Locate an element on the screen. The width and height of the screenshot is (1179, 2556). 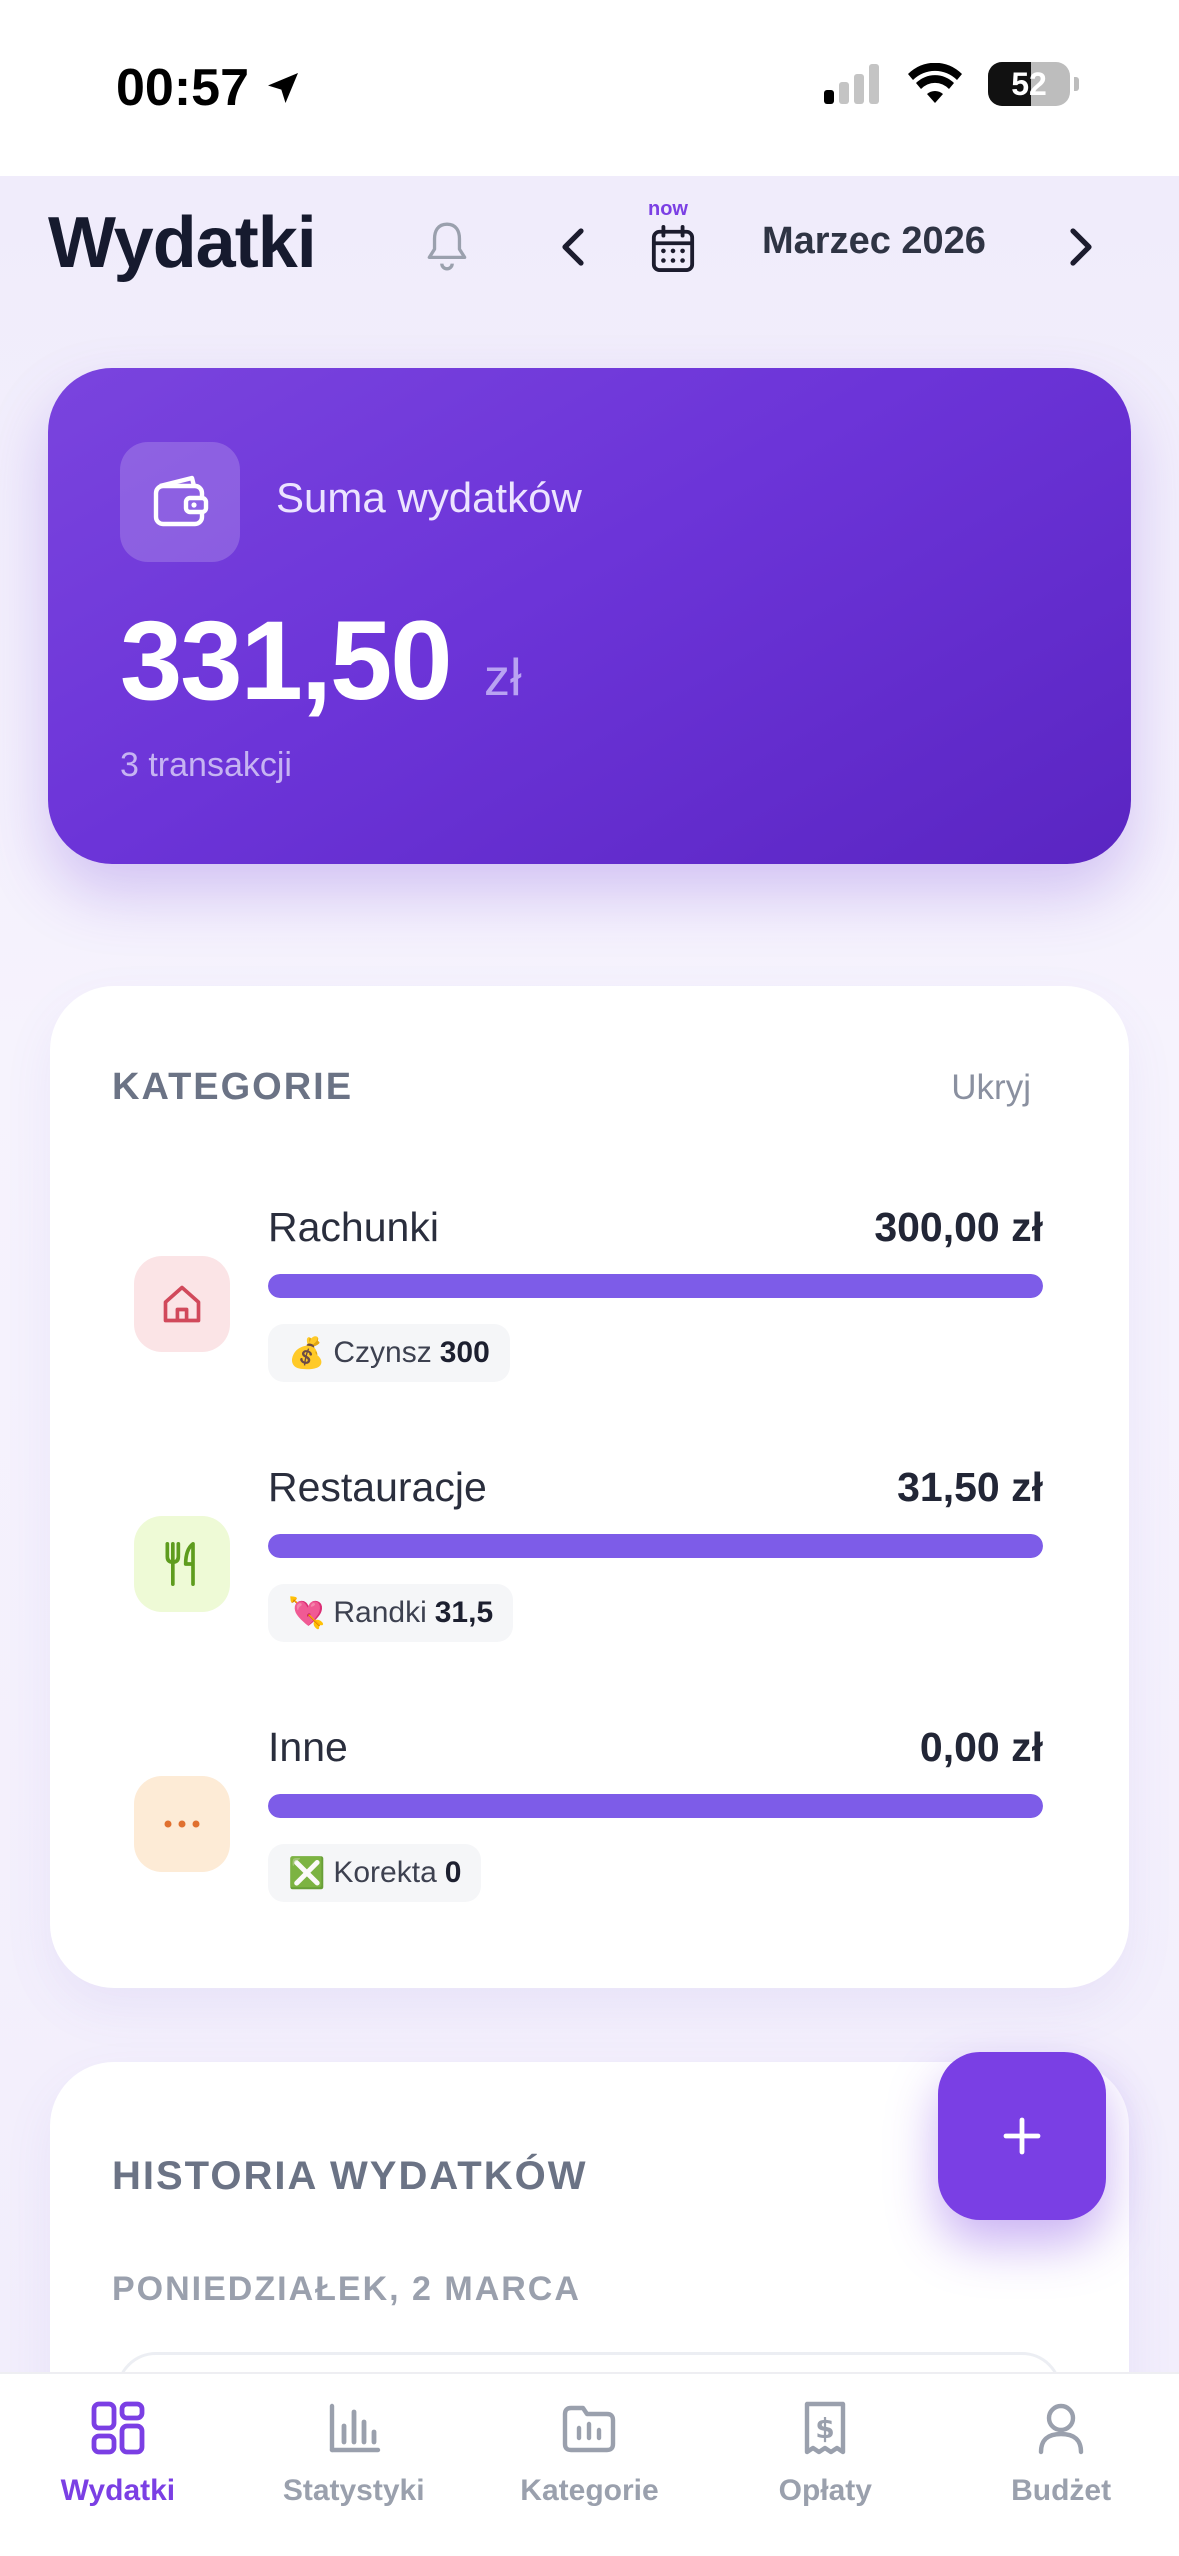
header: Wydatki now Marzec 2026 is located at coordinates (589, 246).